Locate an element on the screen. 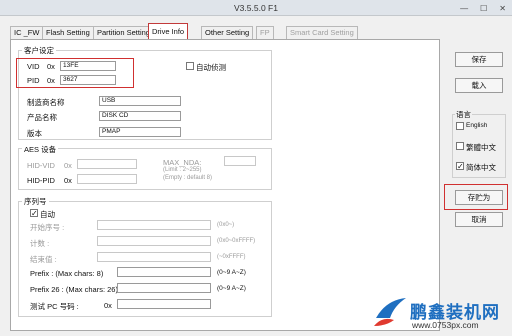 This screenshot has width=512, height=336. test-pc-number-label: 测试 PC 号码 : is located at coordinates (54, 306).